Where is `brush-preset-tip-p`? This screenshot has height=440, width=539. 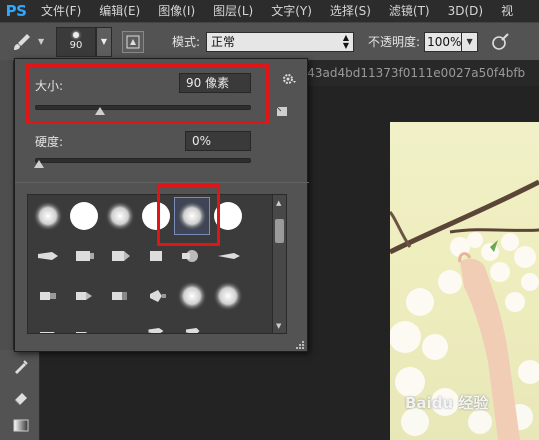
brush-preset-tip-p is located at coordinates (228, 325).